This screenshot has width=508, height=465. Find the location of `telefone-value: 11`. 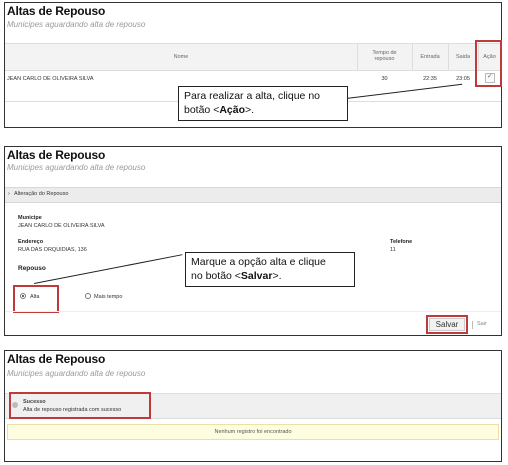

telefone-value: 11 is located at coordinates (393, 250).